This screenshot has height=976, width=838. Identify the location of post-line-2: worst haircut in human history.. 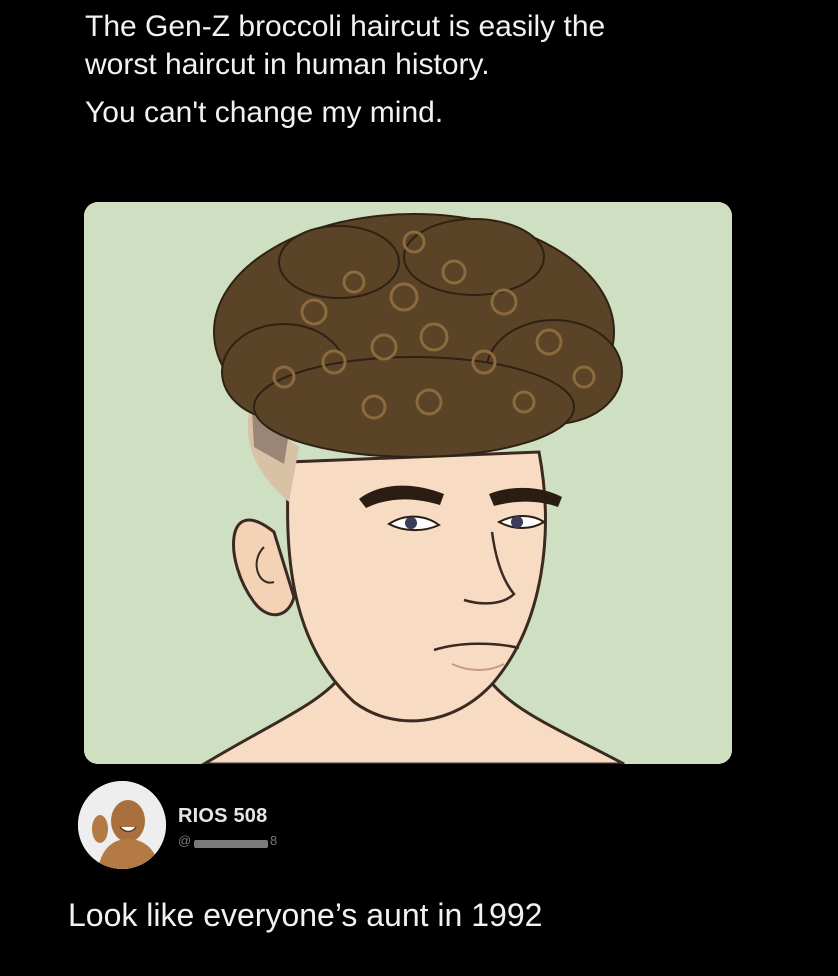
(287, 64).